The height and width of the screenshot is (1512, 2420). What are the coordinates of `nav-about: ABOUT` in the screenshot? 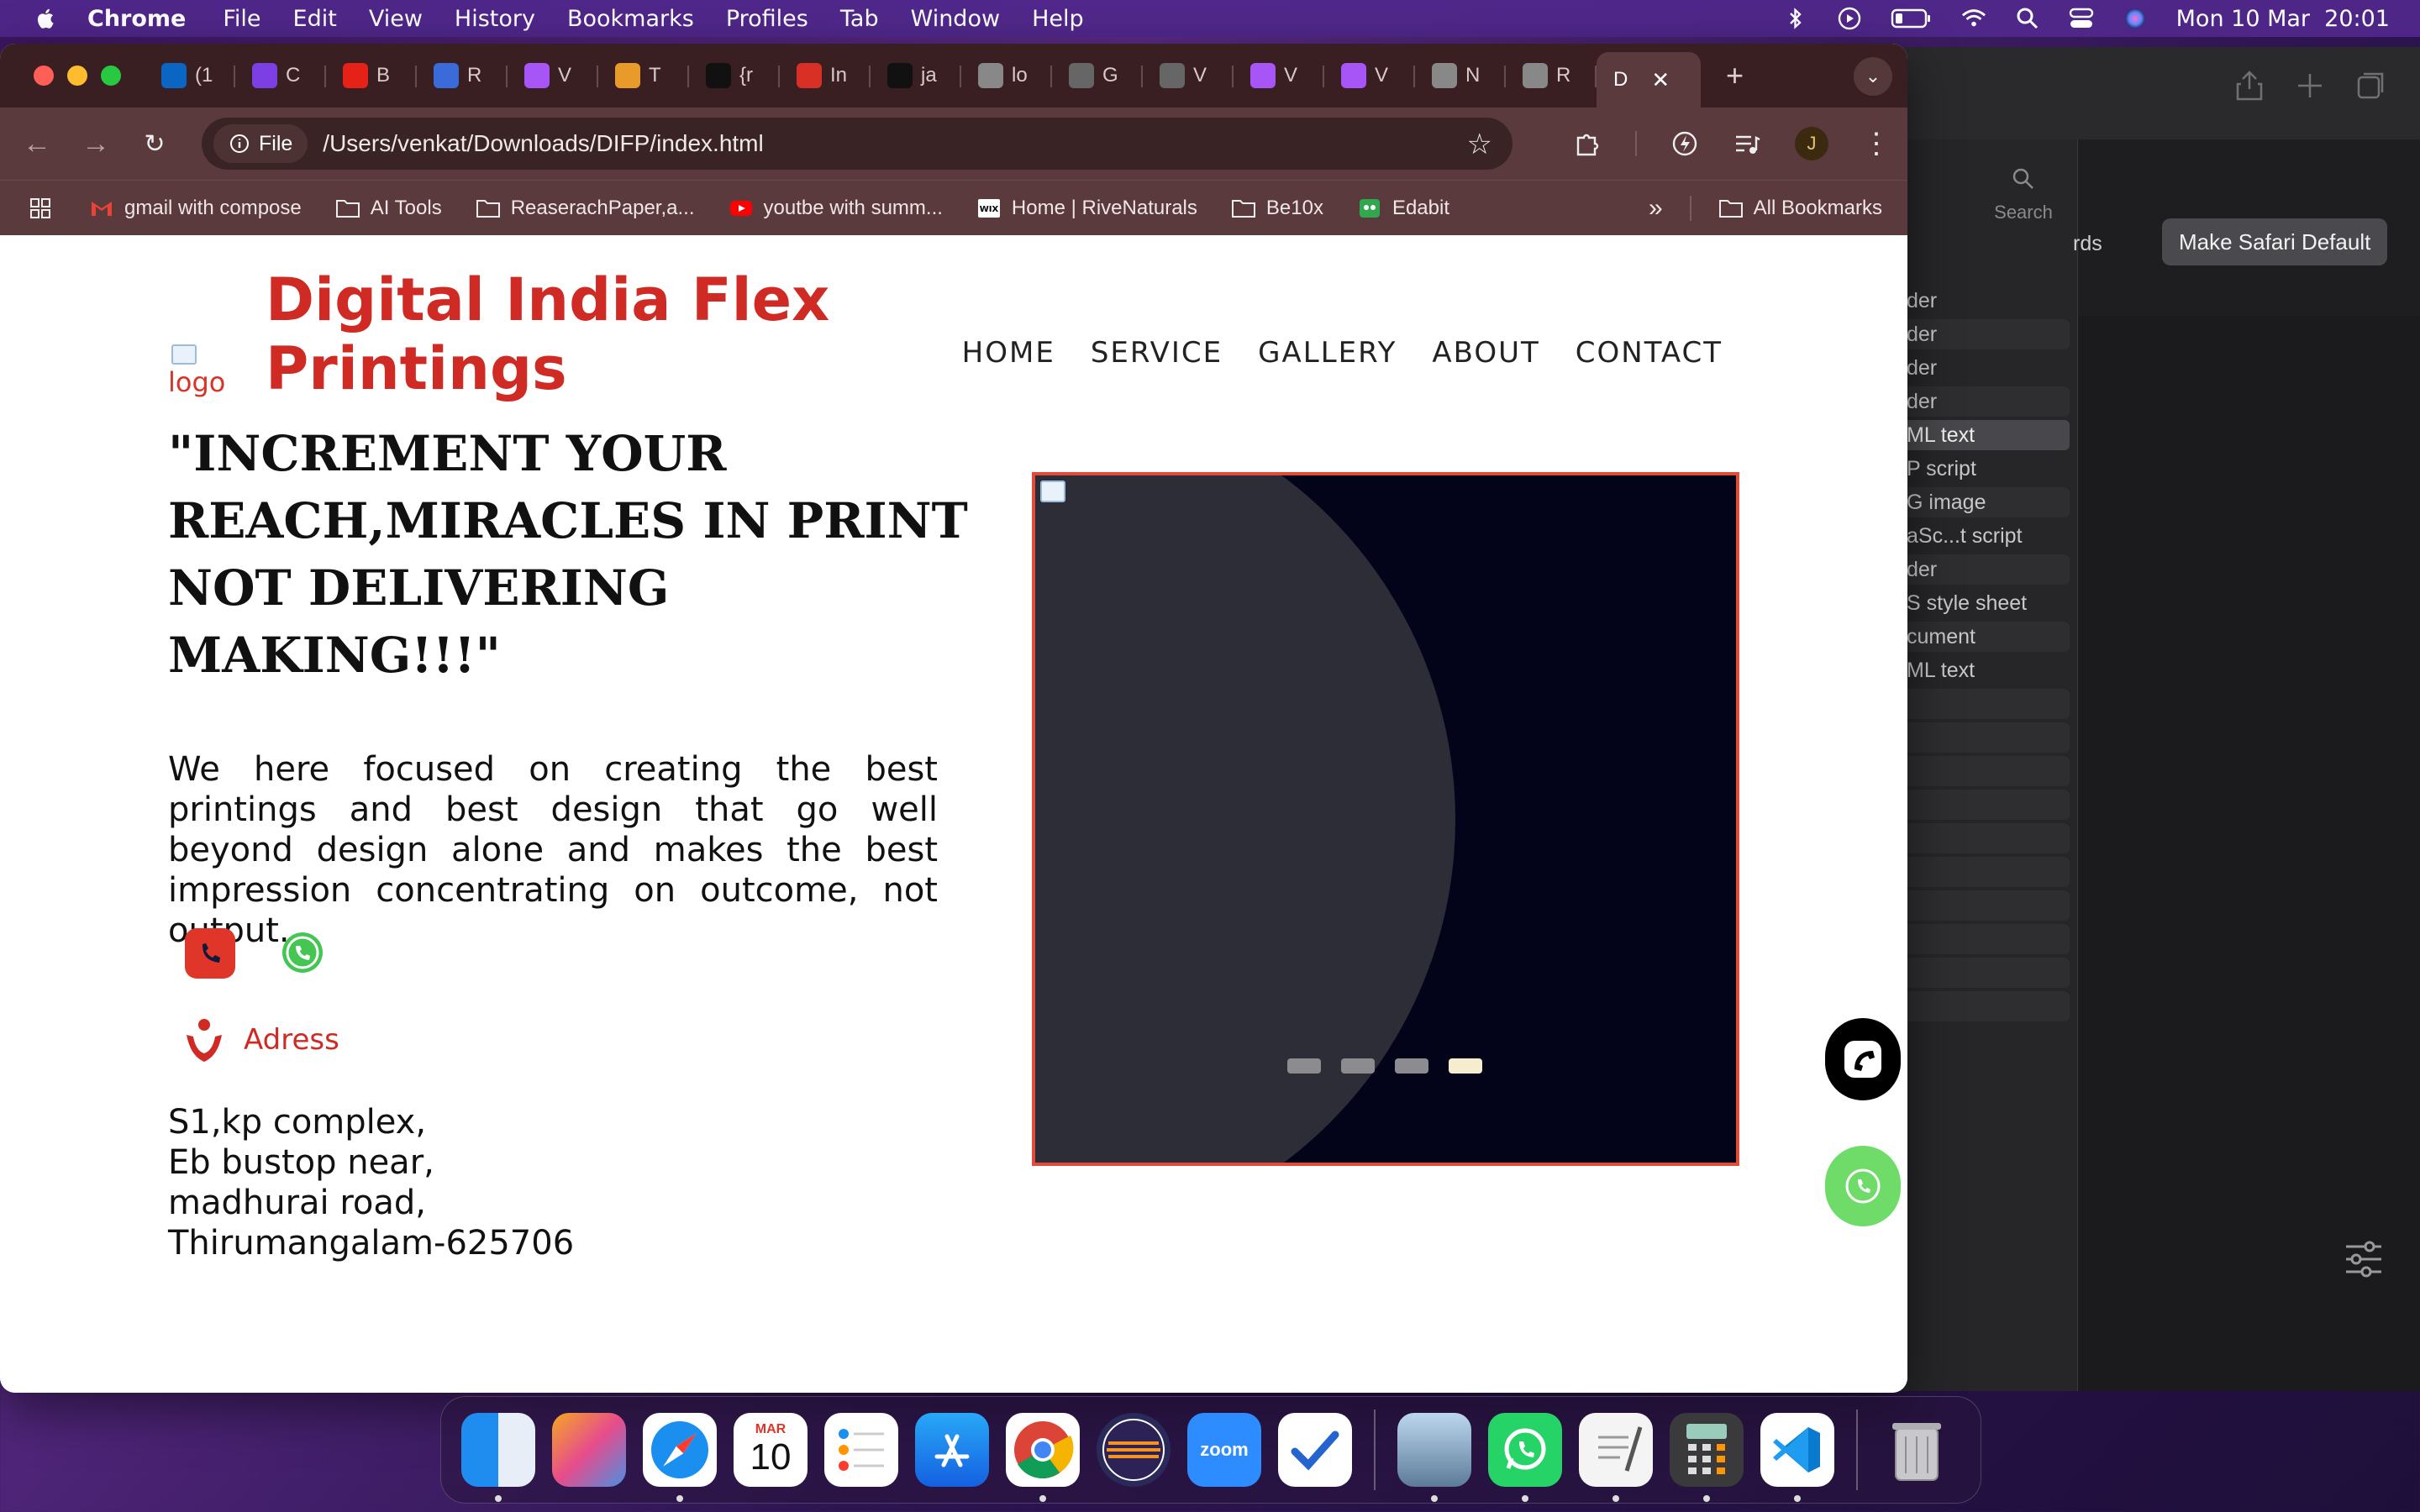 It's located at (1485, 353).